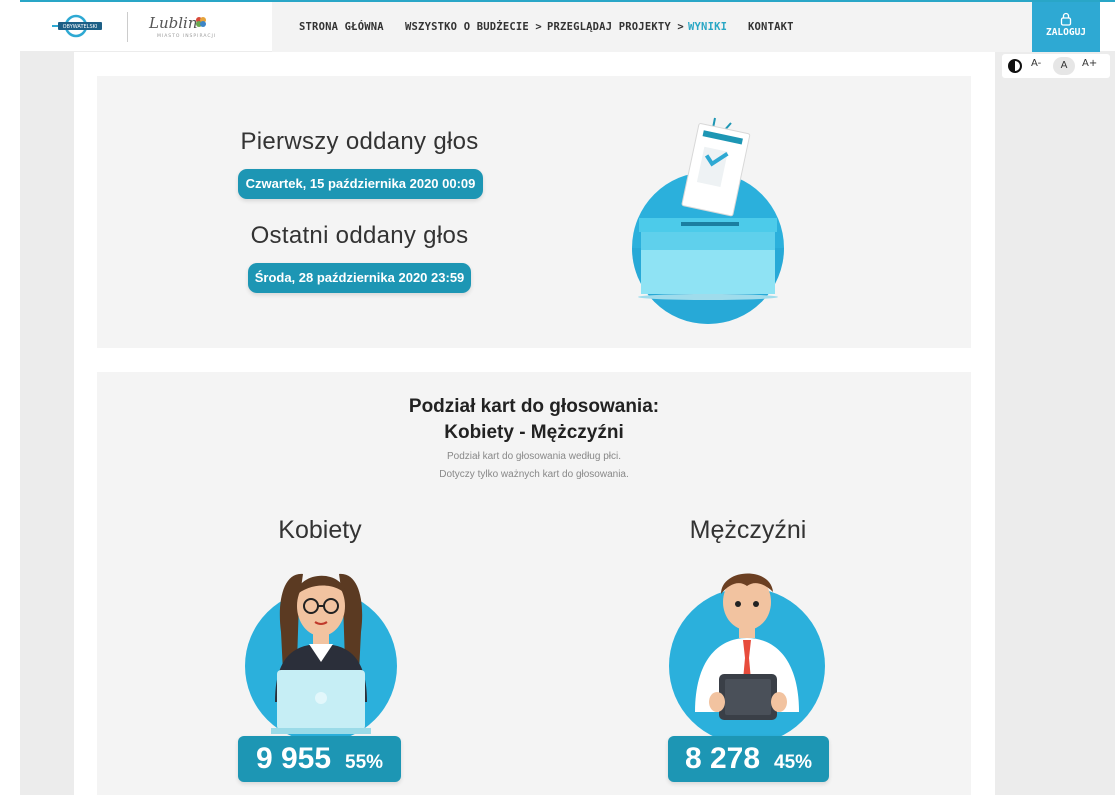 This screenshot has height=795, width=1115. Describe the element at coordinates (1015, 66) in the screenshot. I see `contrast-icon` at that location.